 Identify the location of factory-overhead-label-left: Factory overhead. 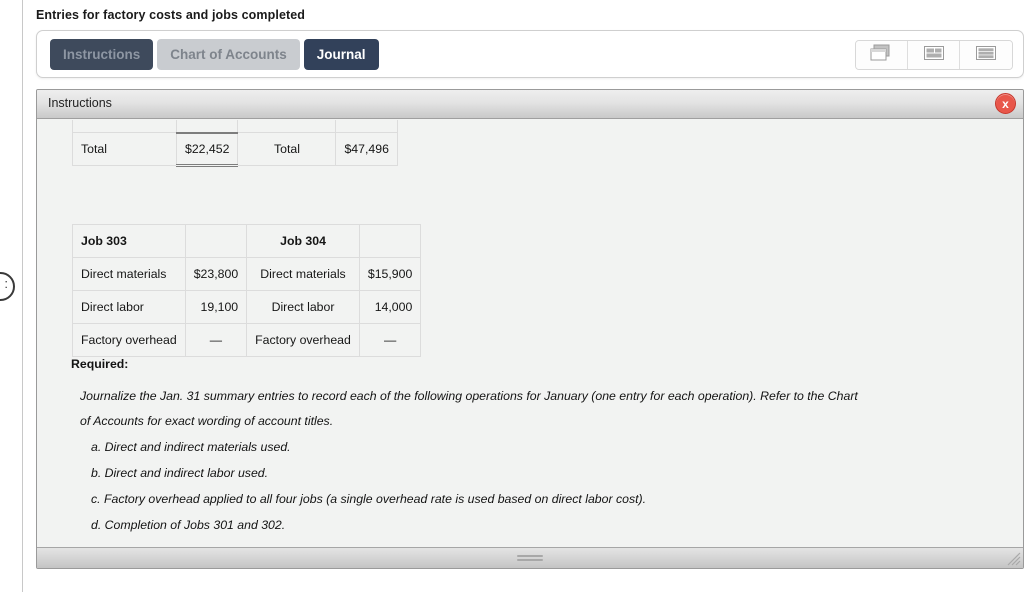
(129, 340).